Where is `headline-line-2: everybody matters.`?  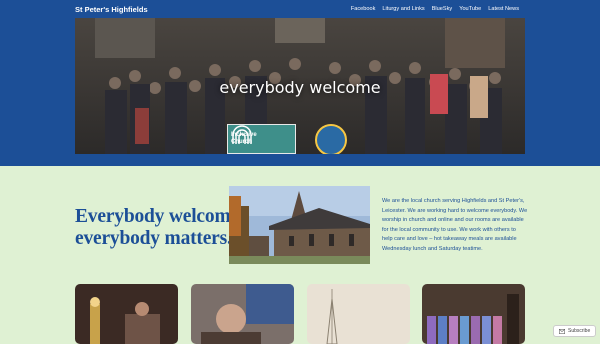
headline-line-2: everybody matters. is located at coordinates (153, 238).